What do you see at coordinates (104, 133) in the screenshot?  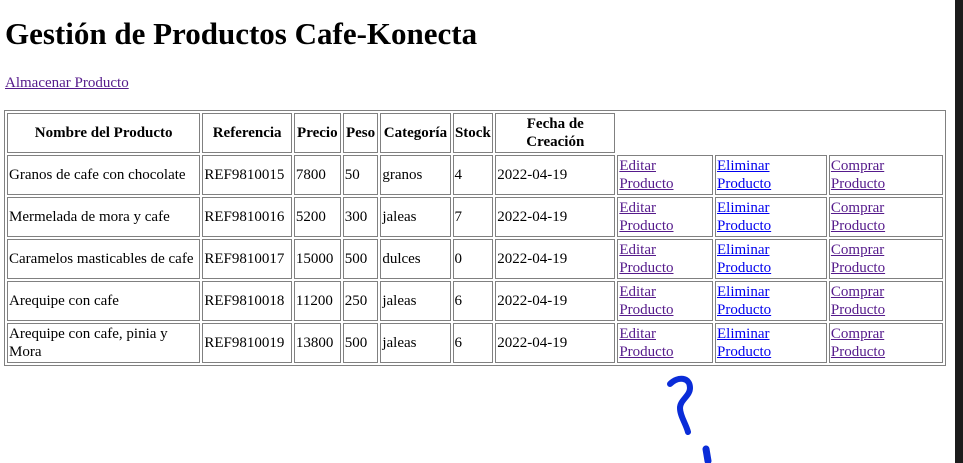 I see `header-nombre: Nombre del Producto` at bounding box center [104, 133].